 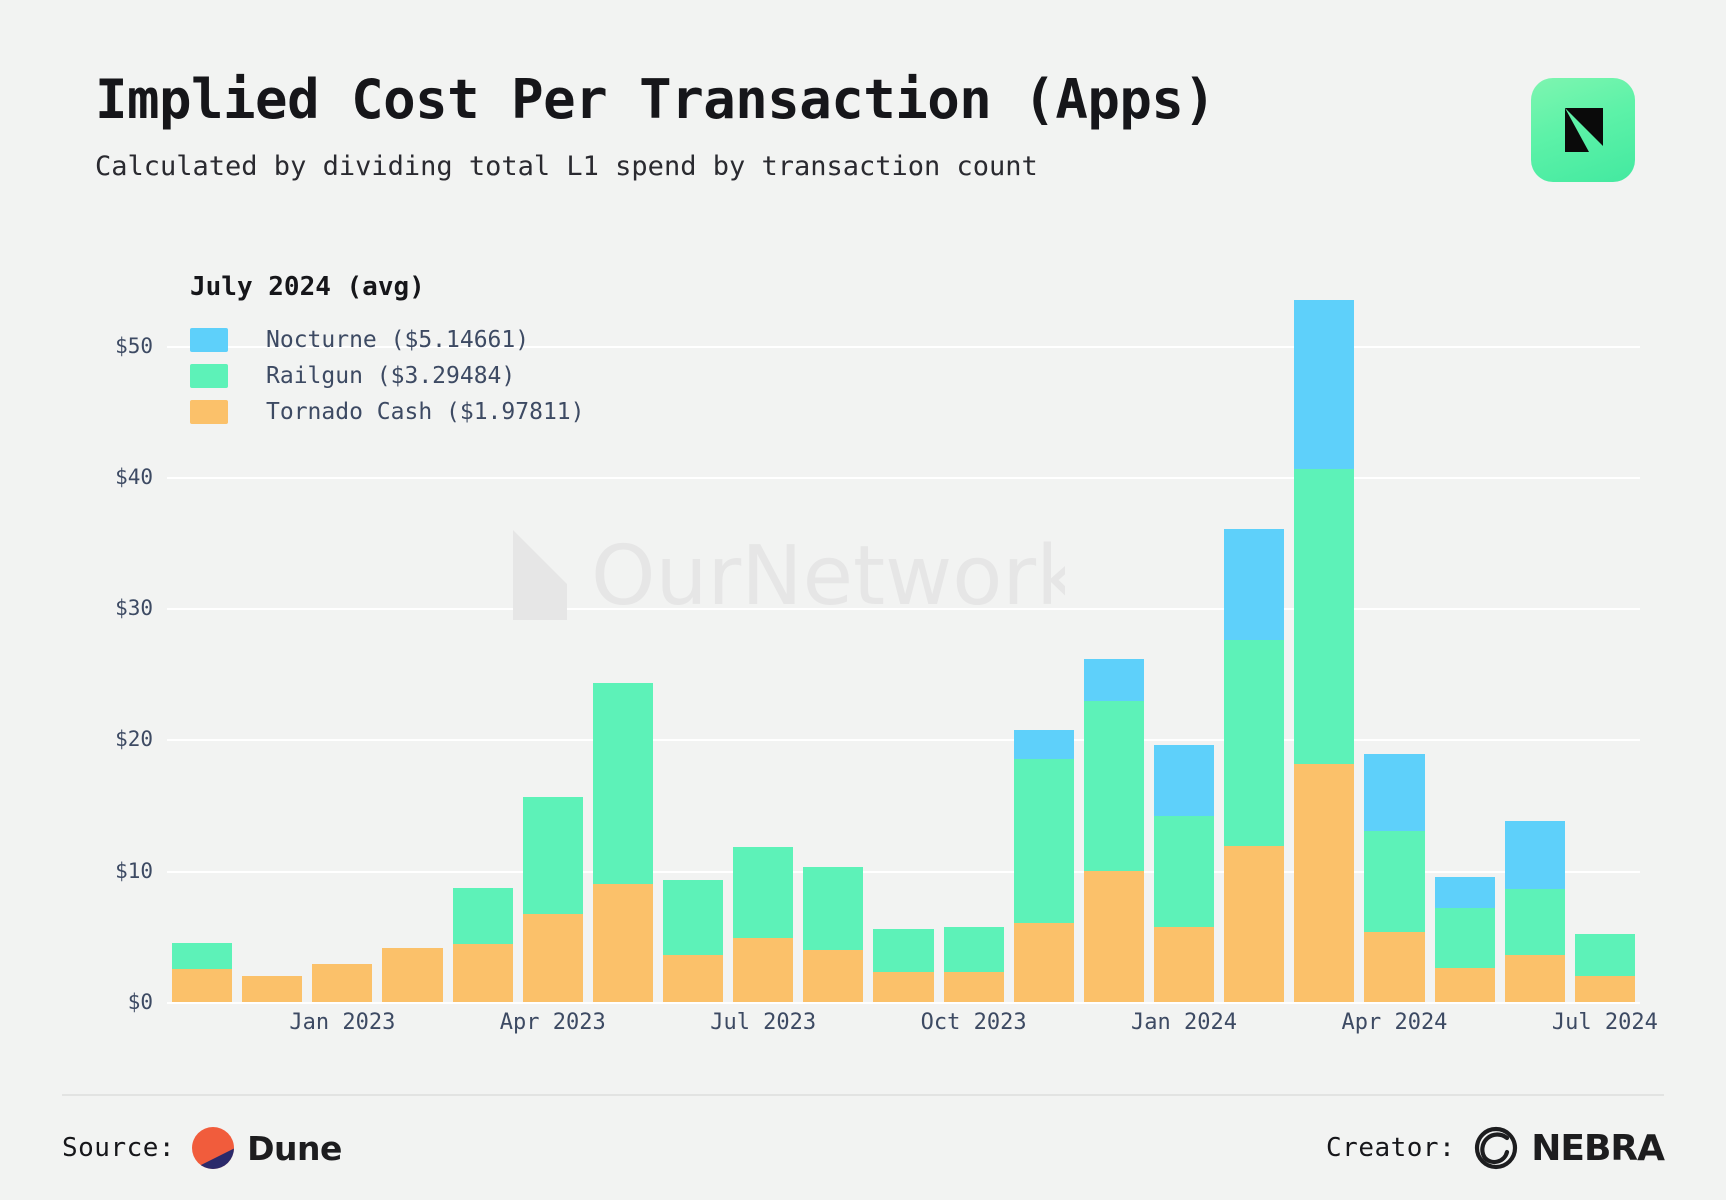 I want to click on y-axis-tick-label: $50, so click(x=134, y=345).